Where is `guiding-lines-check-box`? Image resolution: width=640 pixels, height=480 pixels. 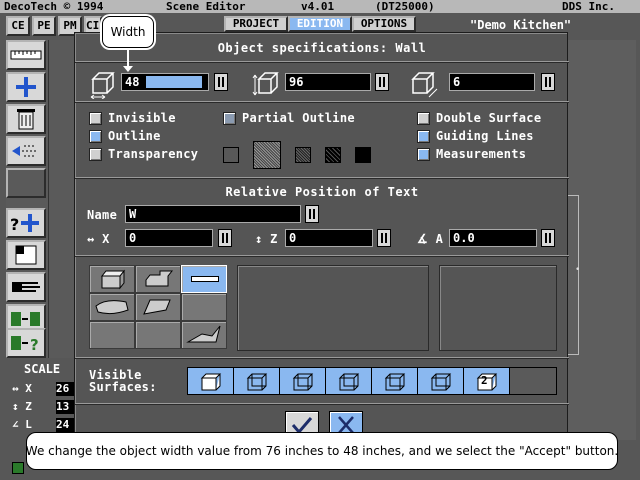 guiding-lines-check-box is located at coordinates (423, 136).